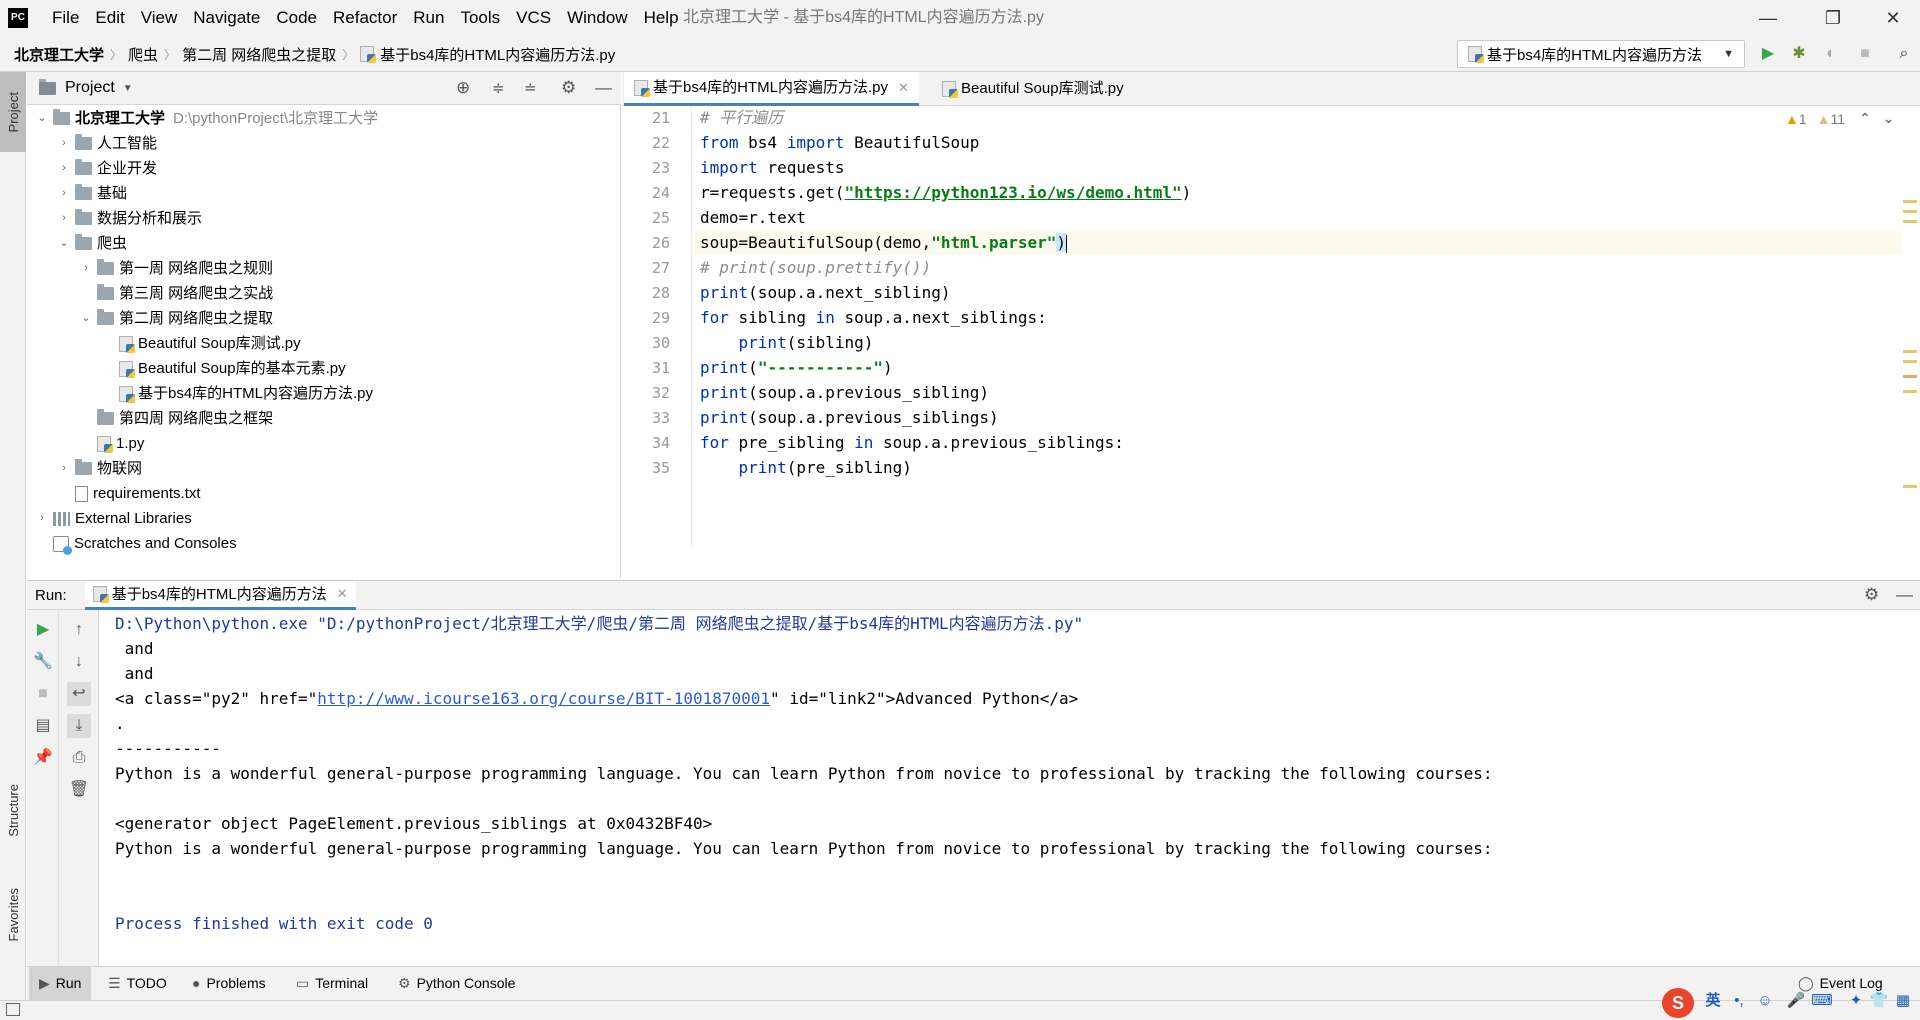 The width and height of the screenshot is (1920, 1020). I want to click on tree-item: ⌄ 第二周 网络爬虫之提取, so click(176, 318).